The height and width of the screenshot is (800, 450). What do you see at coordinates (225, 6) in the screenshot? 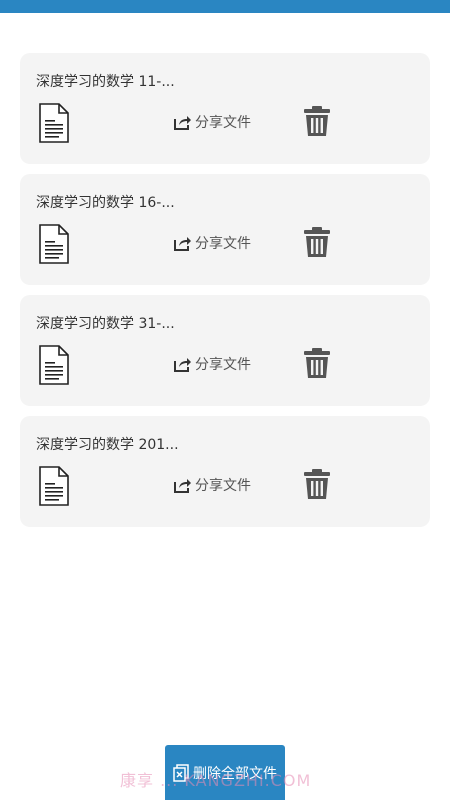
I see `status-bar` at bounding box center [225, 6].